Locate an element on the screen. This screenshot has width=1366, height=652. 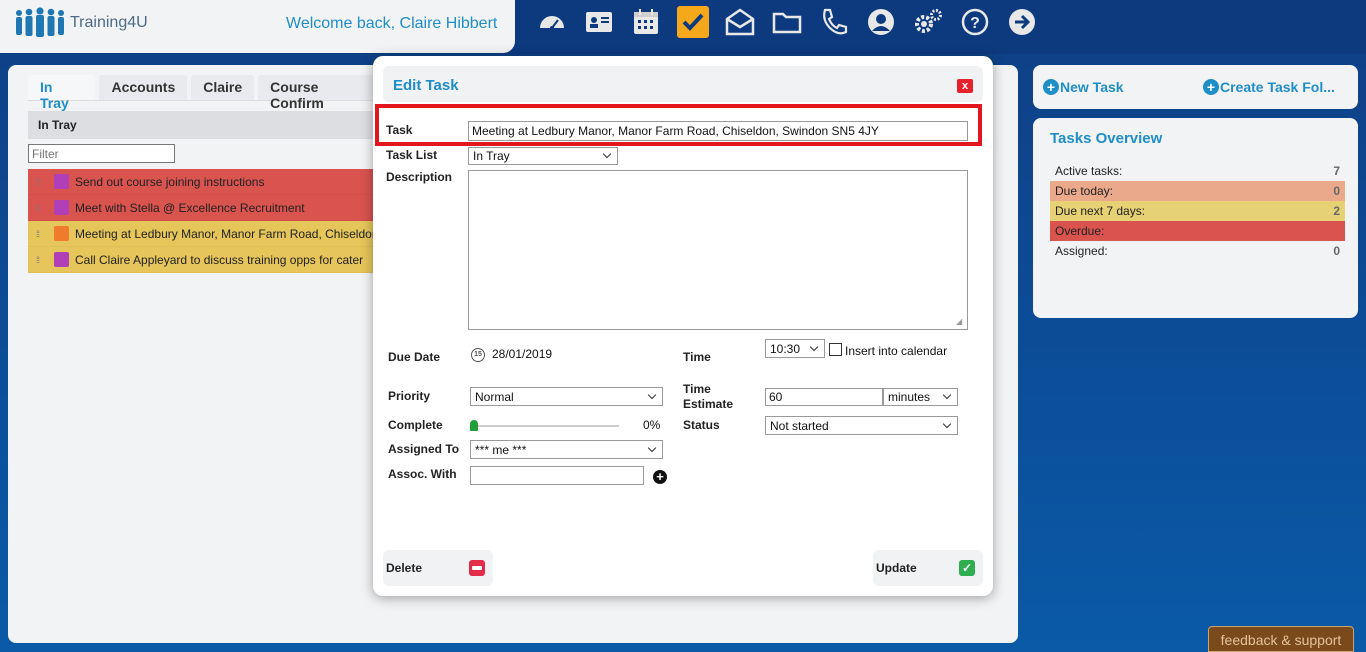
assigned-to-value: *** me *** is located at coordinates (501, 449).